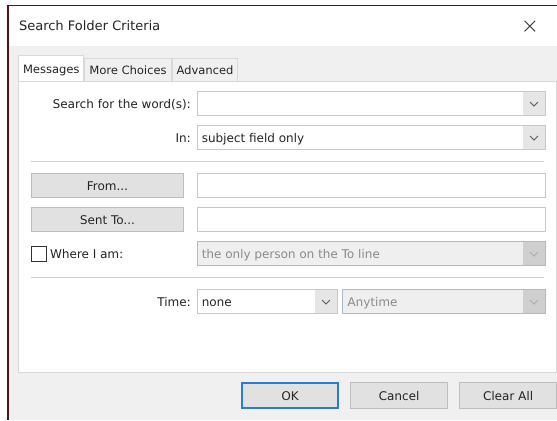  What do you see at coordinates (529, 26) in the screenshot?
I see `close-button: ×` at bounding box center [529, 26].